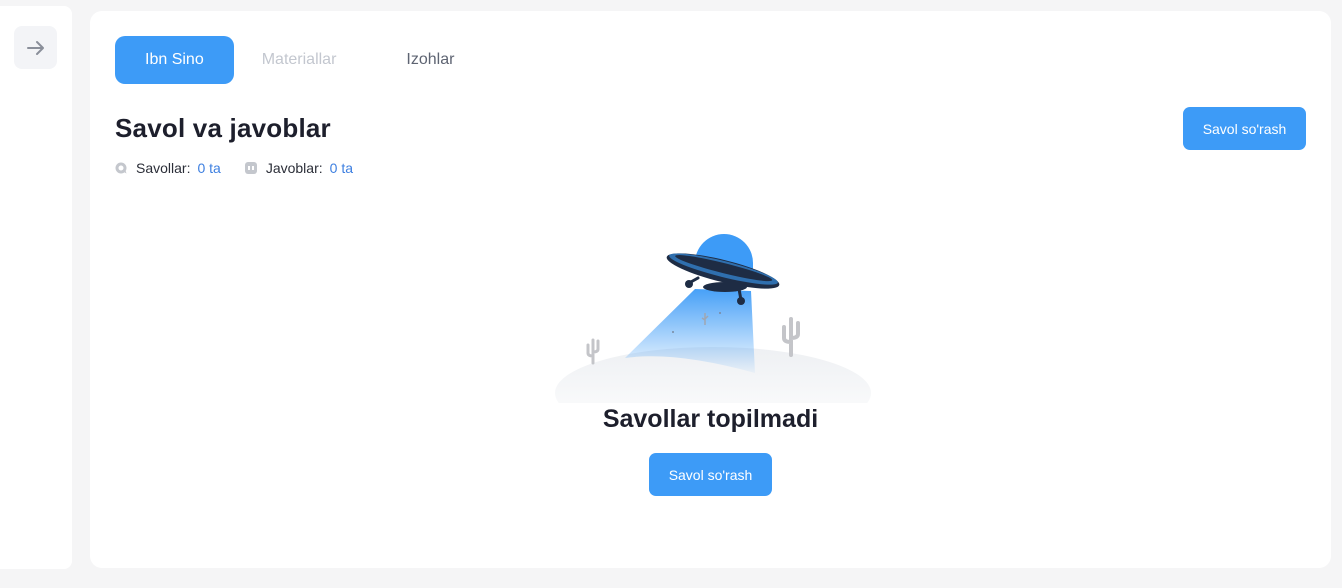  Describe the element at coordinates (121, 168) in the screenshot. I see `chat-icon` at that location.